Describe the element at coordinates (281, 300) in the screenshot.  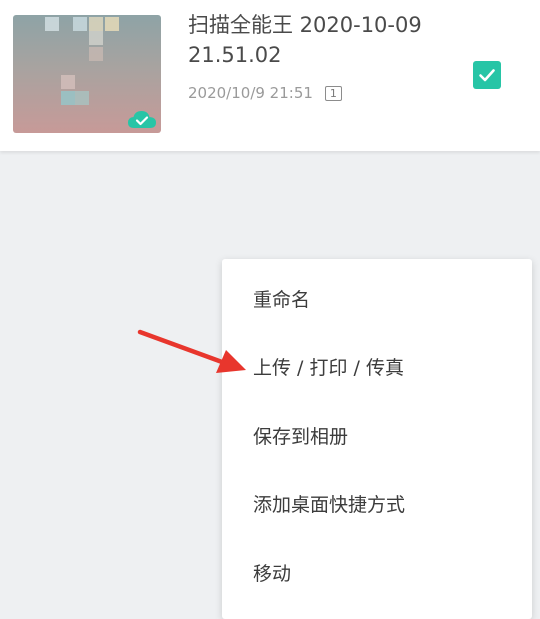
I see `menu-item-rename: 重命名` at that location.